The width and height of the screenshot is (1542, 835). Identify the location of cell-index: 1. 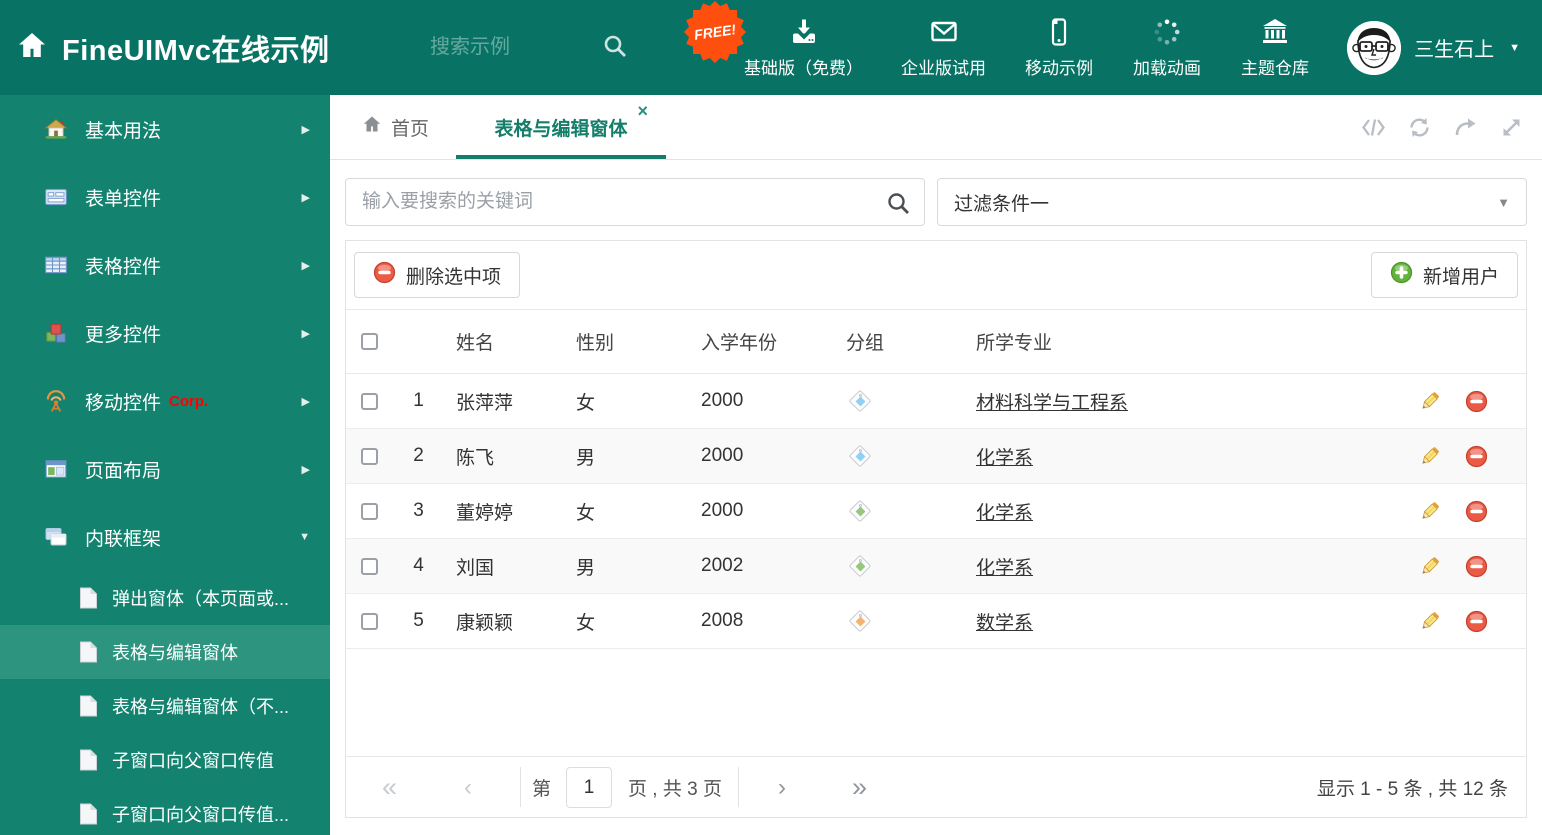
(418, 400).